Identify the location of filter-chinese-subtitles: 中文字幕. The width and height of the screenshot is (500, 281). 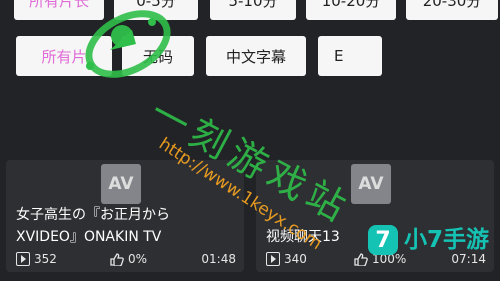
(256, 56).